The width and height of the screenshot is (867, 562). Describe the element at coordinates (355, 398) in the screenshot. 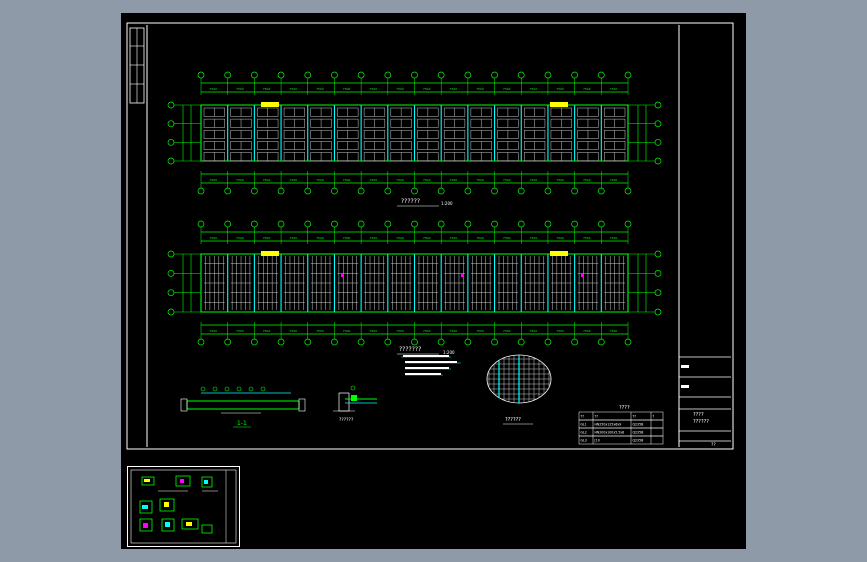

I see `connection-detail` at that location.